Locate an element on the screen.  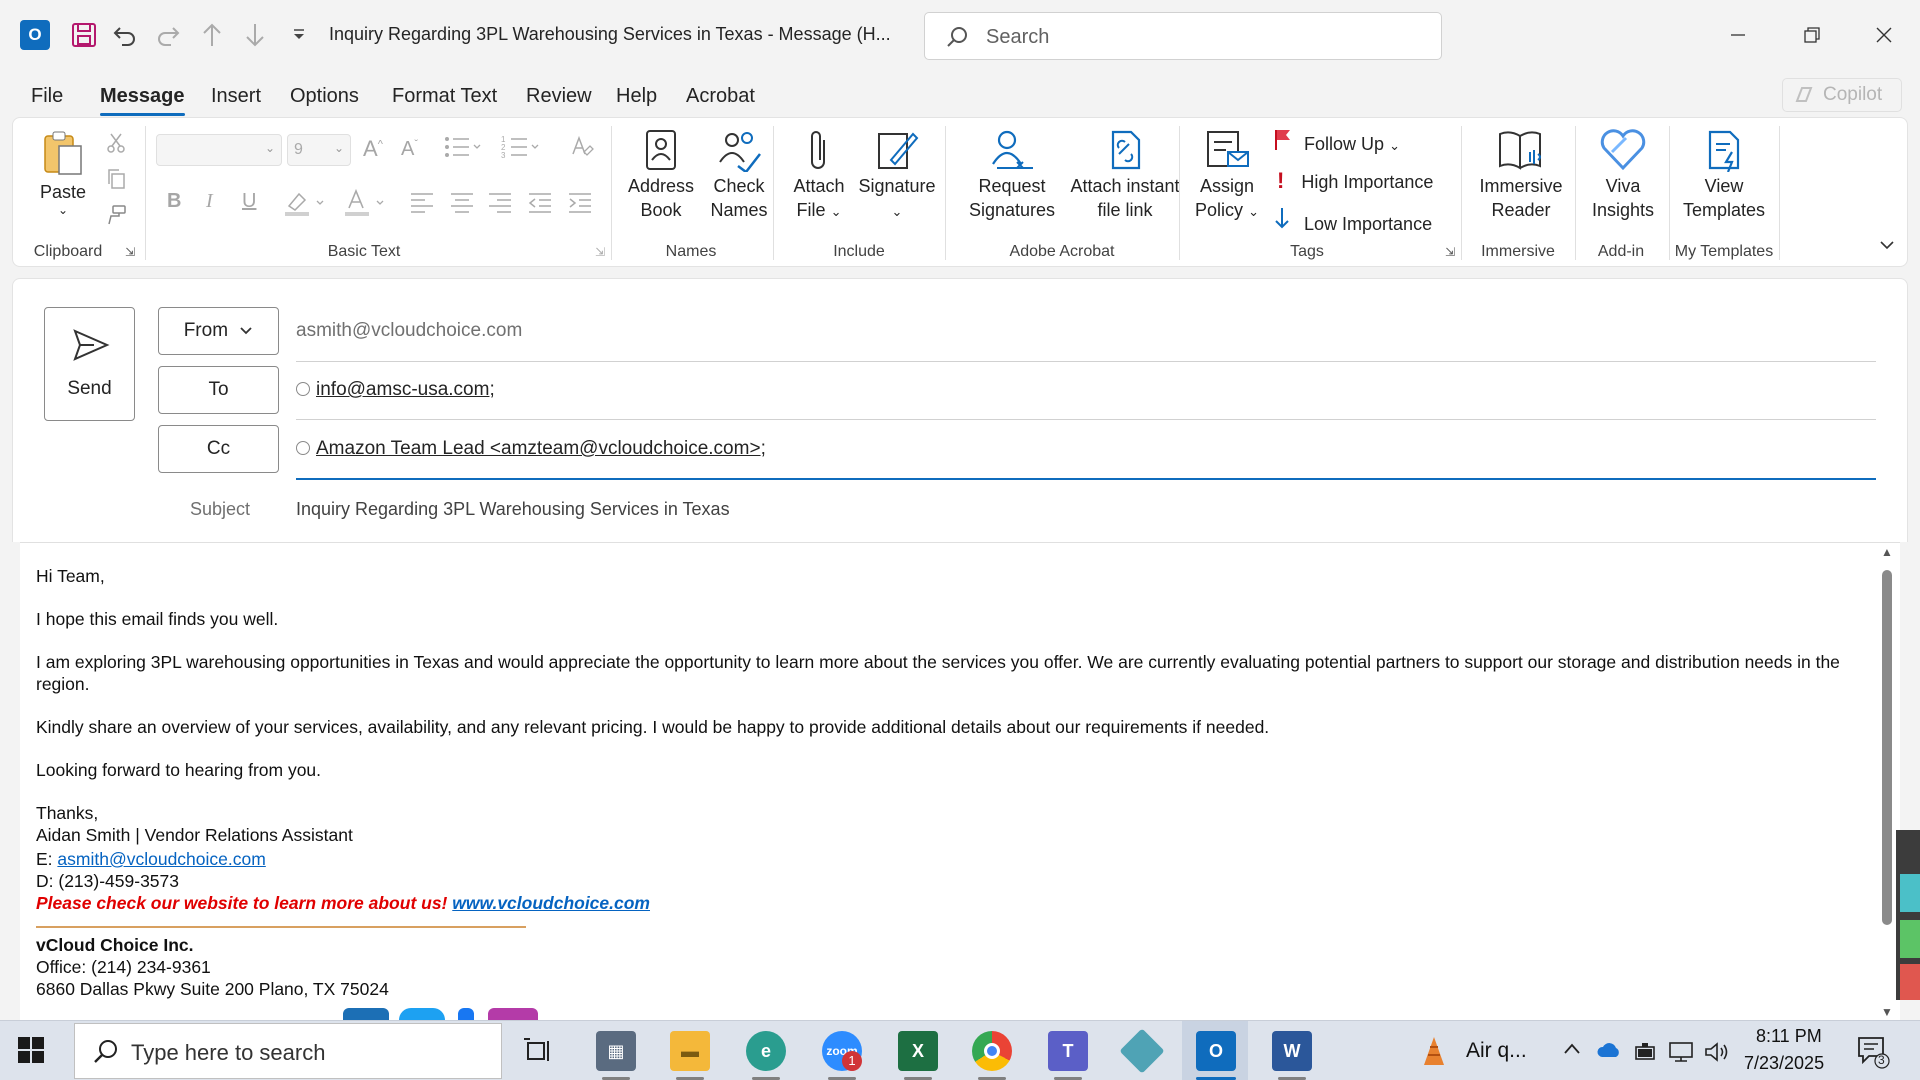
send-button: Send is located at coordinates (89, 364).